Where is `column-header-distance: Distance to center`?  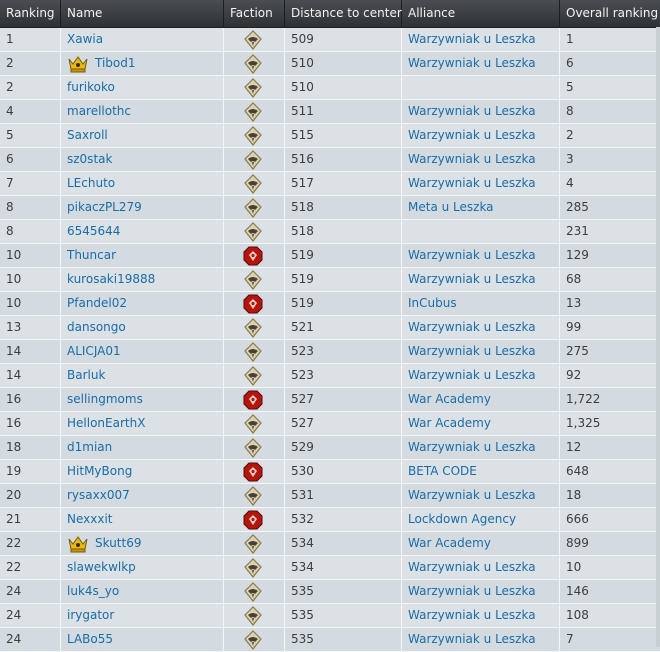
column-header-distance: Distance to center is located at coordinates (343, 13).